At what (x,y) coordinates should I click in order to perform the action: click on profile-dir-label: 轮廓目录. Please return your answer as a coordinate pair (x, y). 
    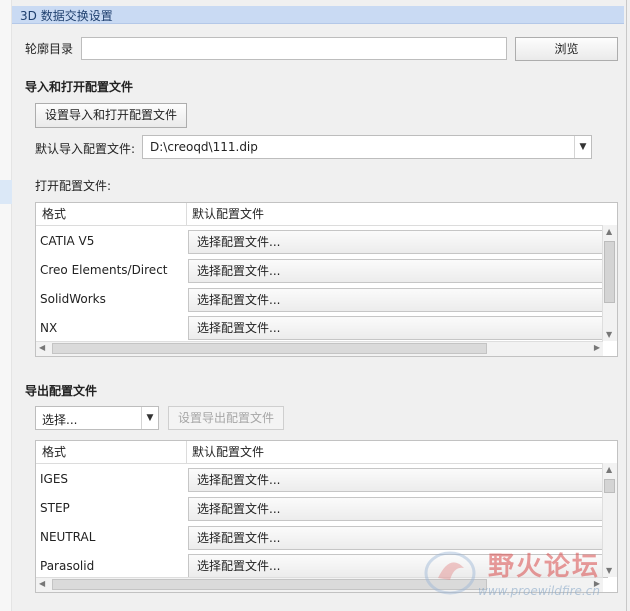
    Looking at the image, I should click on (49, 49).